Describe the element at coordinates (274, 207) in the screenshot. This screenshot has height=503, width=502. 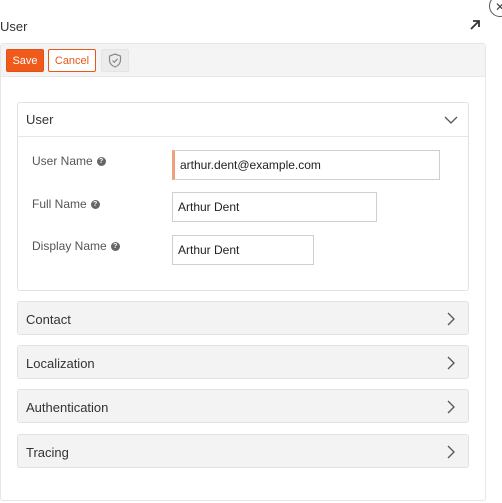
I see `full-name-input` at that location.